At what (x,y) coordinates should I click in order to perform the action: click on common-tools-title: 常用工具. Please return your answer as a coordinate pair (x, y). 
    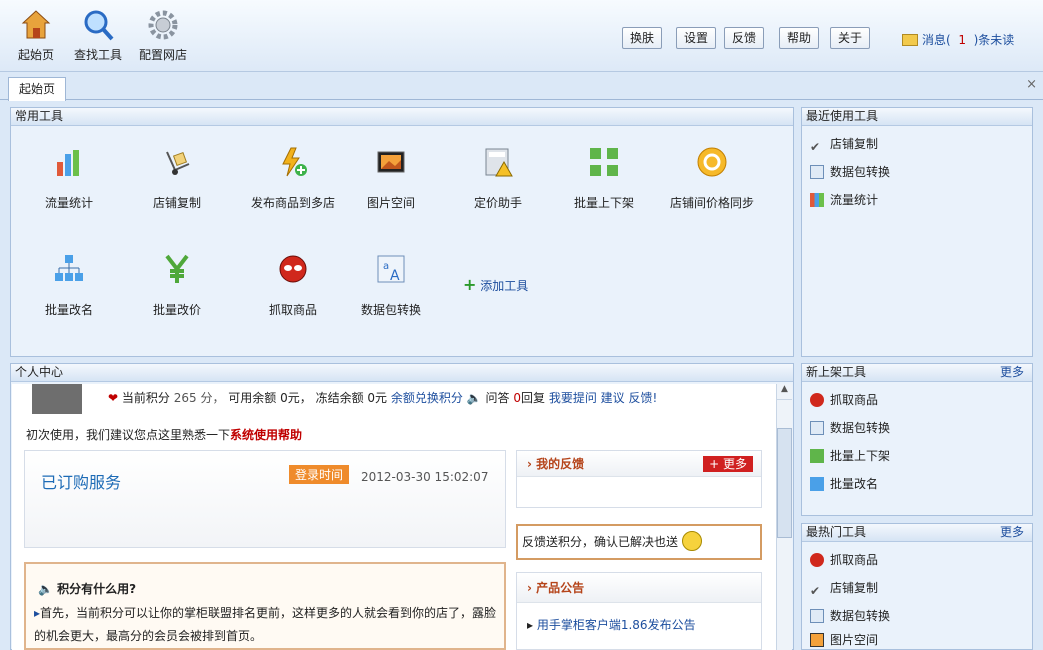
    Looking at the image, I should click on (402, 117).